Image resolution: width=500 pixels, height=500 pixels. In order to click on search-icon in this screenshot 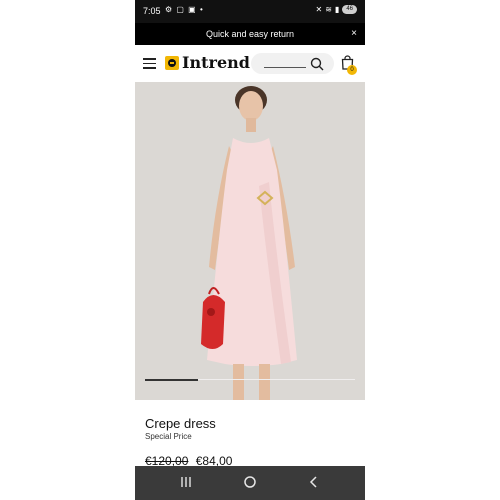, I will do `click(317, 64)`.